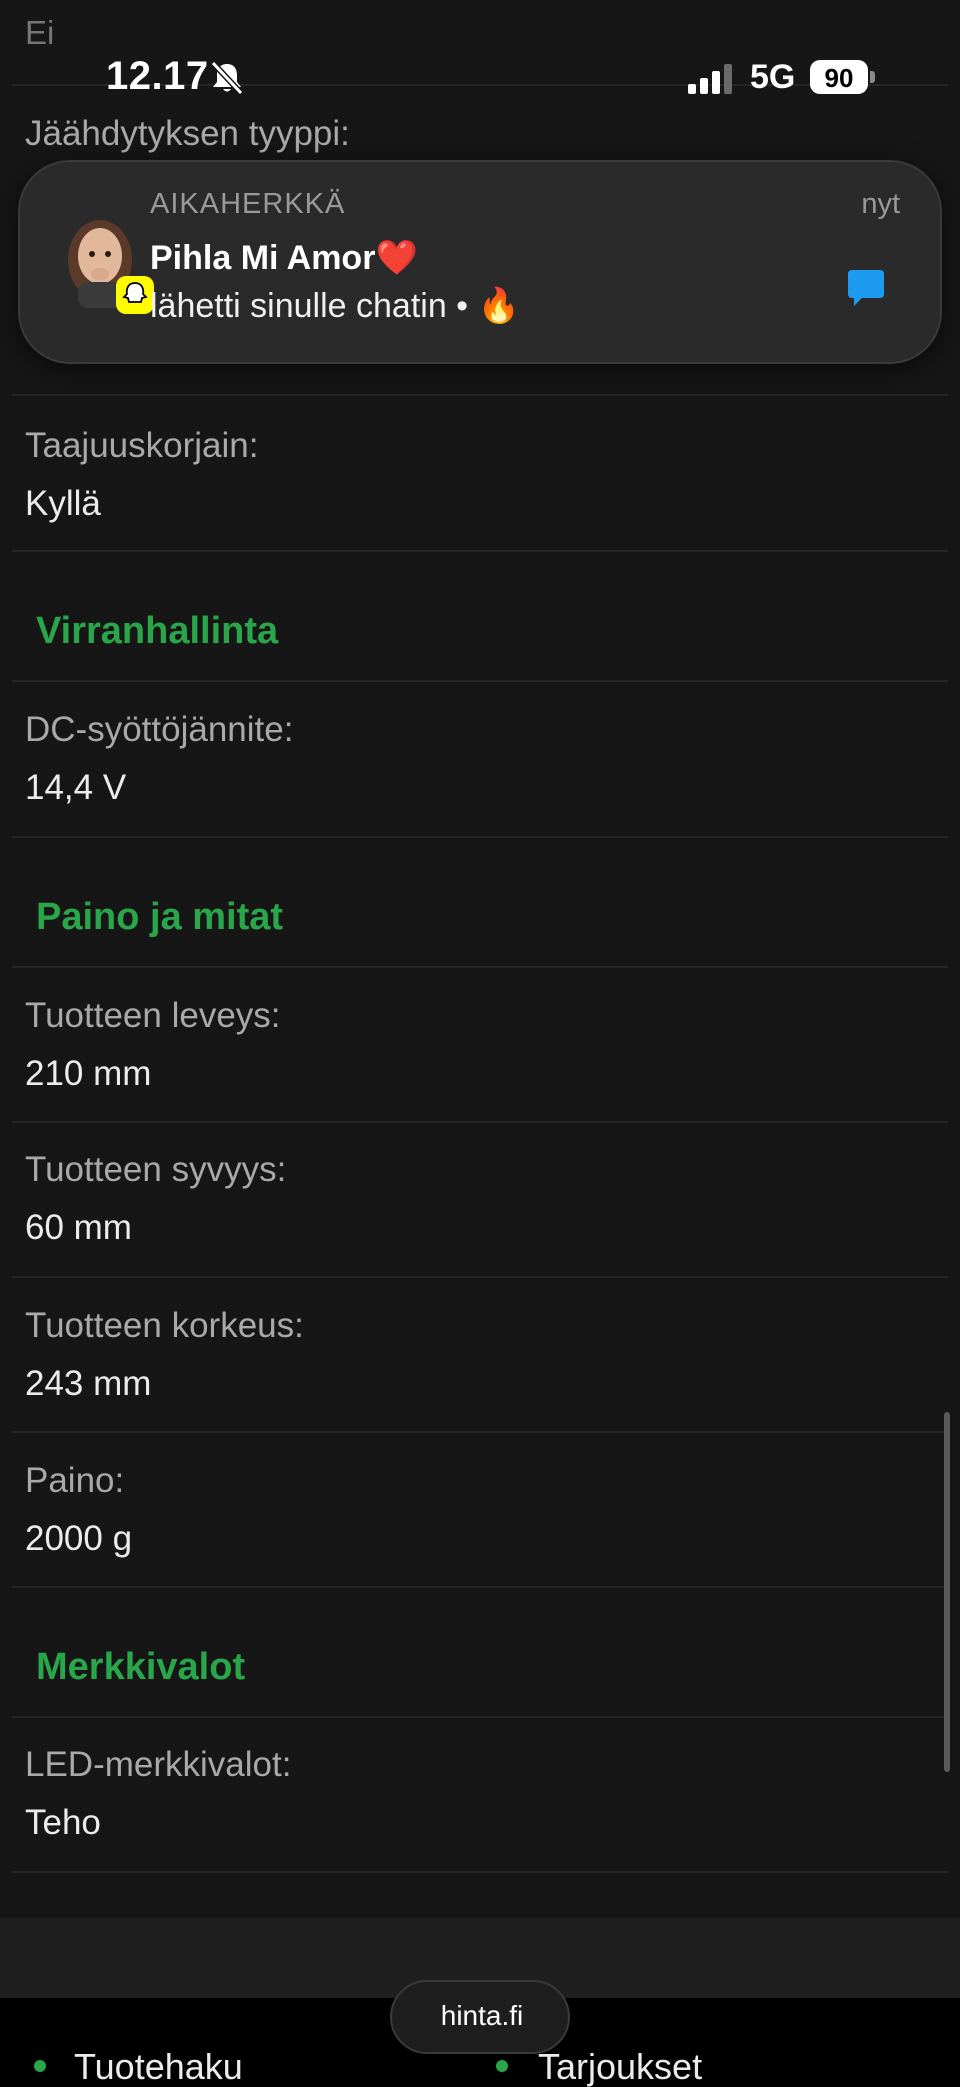 The height and width of the screenshot is (2087, 960). Describe the element at coordinates (396, 258) in the screenshot. I see `heart-emoji: ❤️` at that location.